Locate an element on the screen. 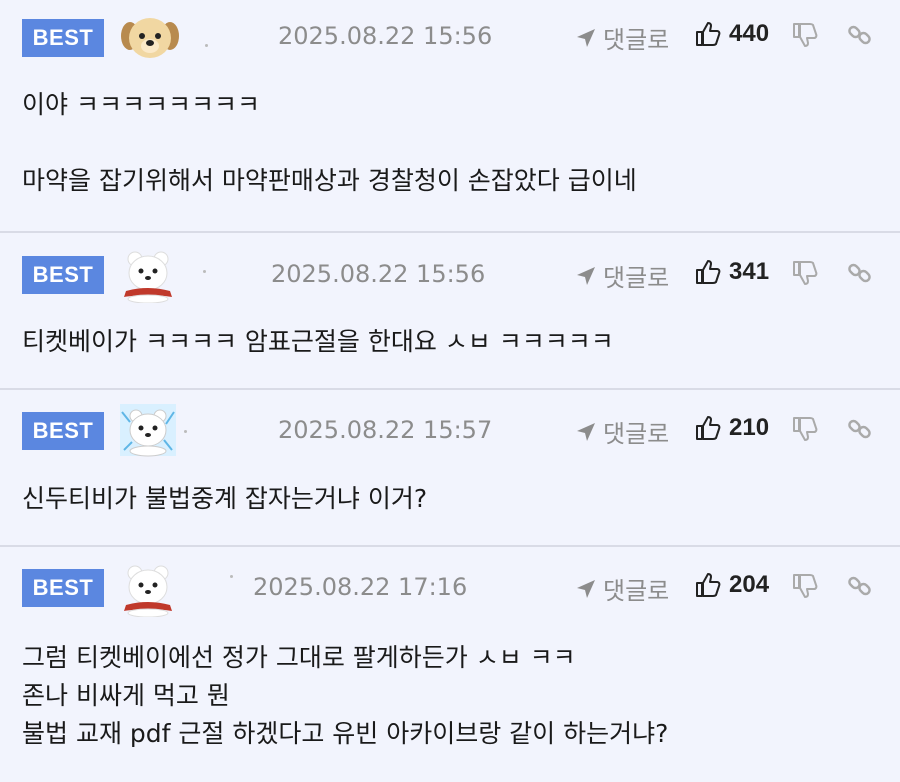 The image size is (900, 782). like-button: 210 is located at coordinates (732, 428).